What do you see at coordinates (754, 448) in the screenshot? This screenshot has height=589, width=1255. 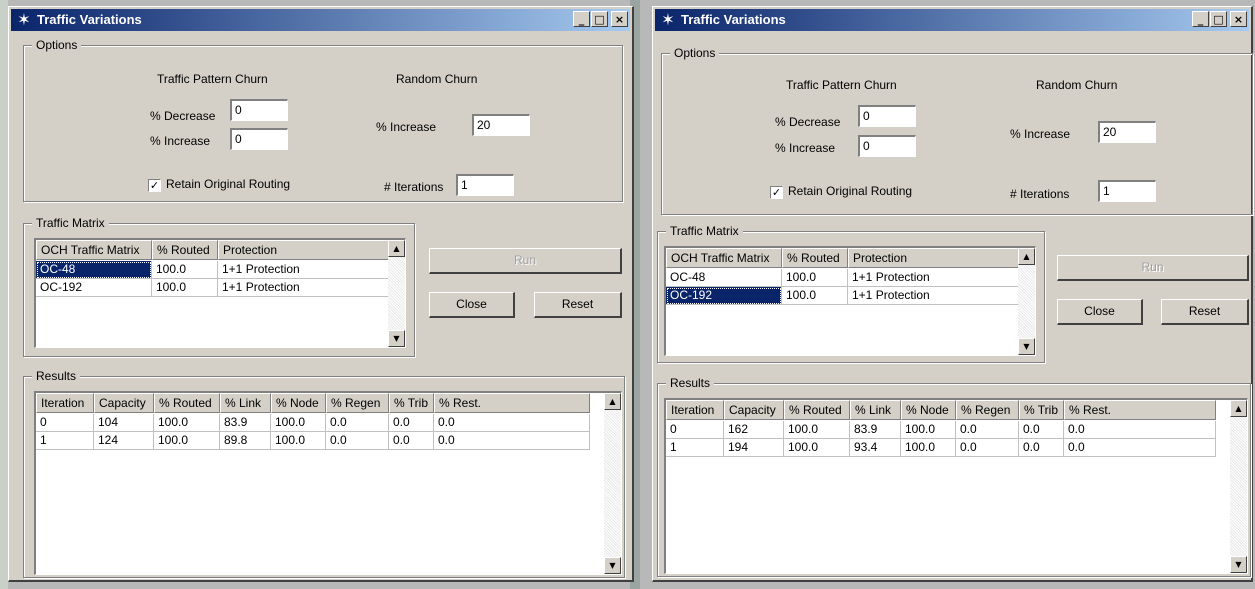 I see `cell-capacity: 194` at bounding box center [754, 448].